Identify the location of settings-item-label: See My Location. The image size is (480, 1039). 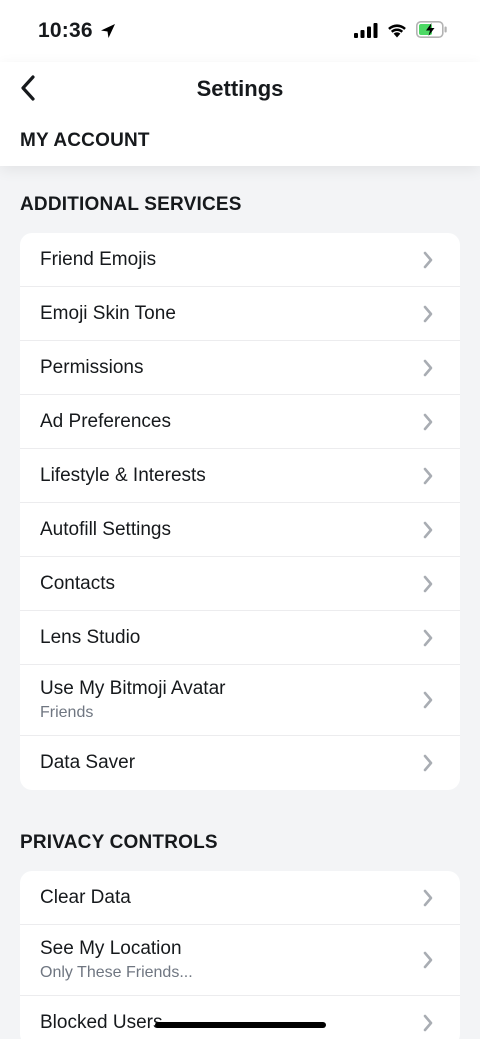
(111, 948).